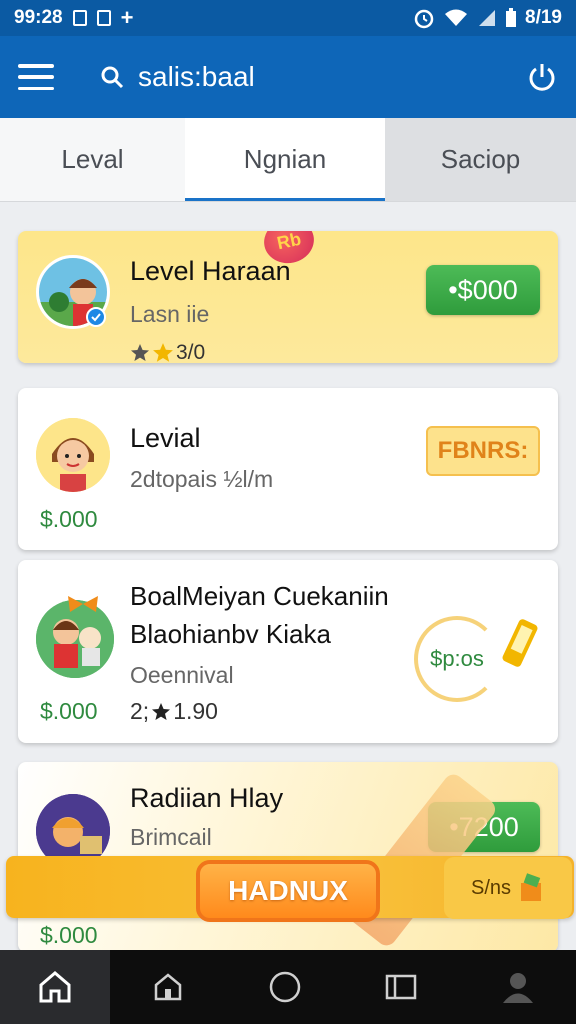  What do you see at coordinates (288, 18) in the screenshot?
I see `status-bar: 99:28 + 8/19` at bounding box center [288, 18].